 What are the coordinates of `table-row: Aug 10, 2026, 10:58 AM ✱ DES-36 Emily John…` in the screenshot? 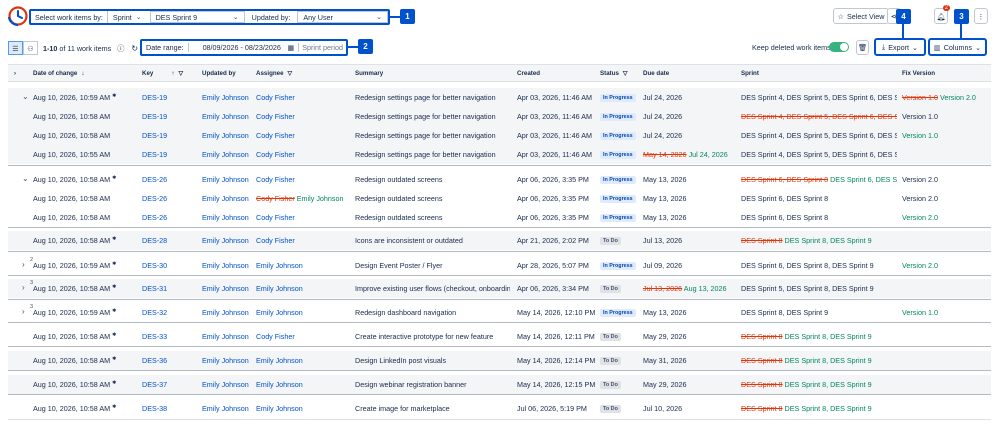 It's located at (499, 360).